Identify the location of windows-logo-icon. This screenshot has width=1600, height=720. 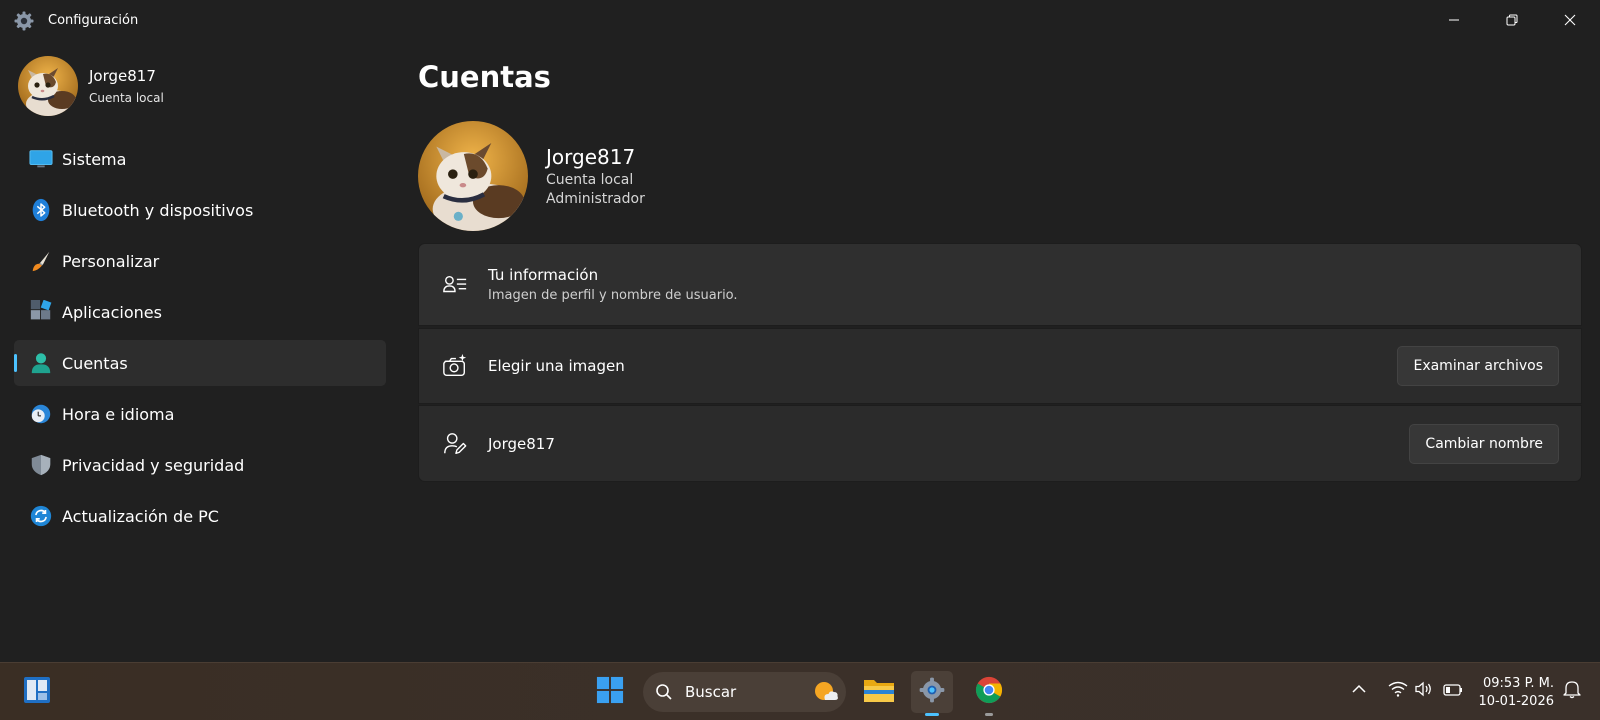
(610, 692).